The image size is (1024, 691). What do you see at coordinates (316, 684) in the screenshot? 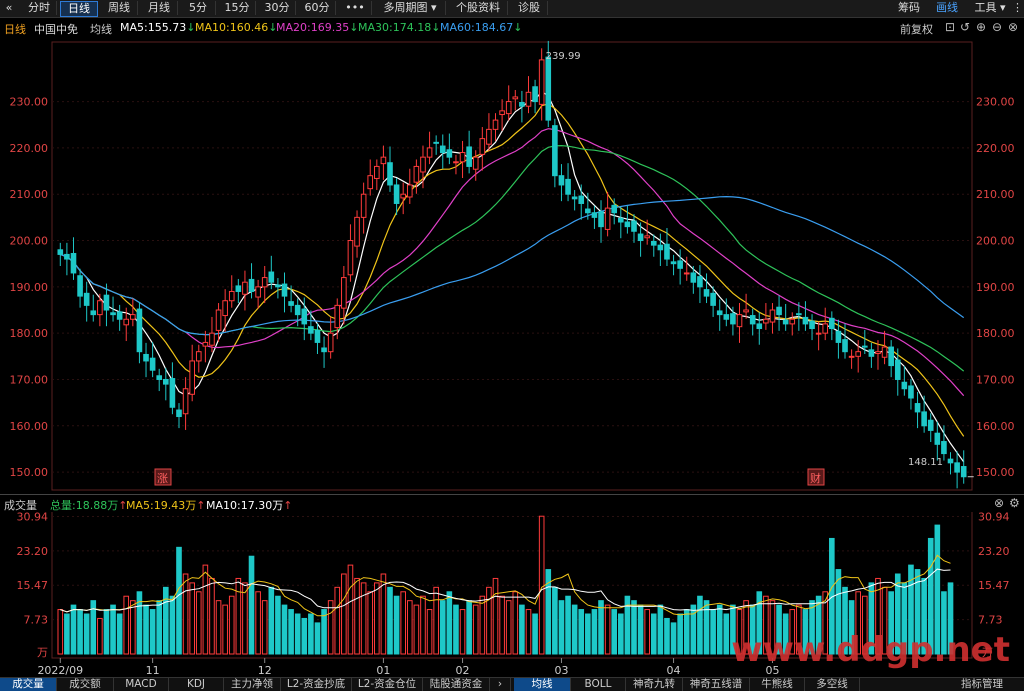
I see `tab-l2-bottom: L2-资金抄底` at bounding box center [316, 684].